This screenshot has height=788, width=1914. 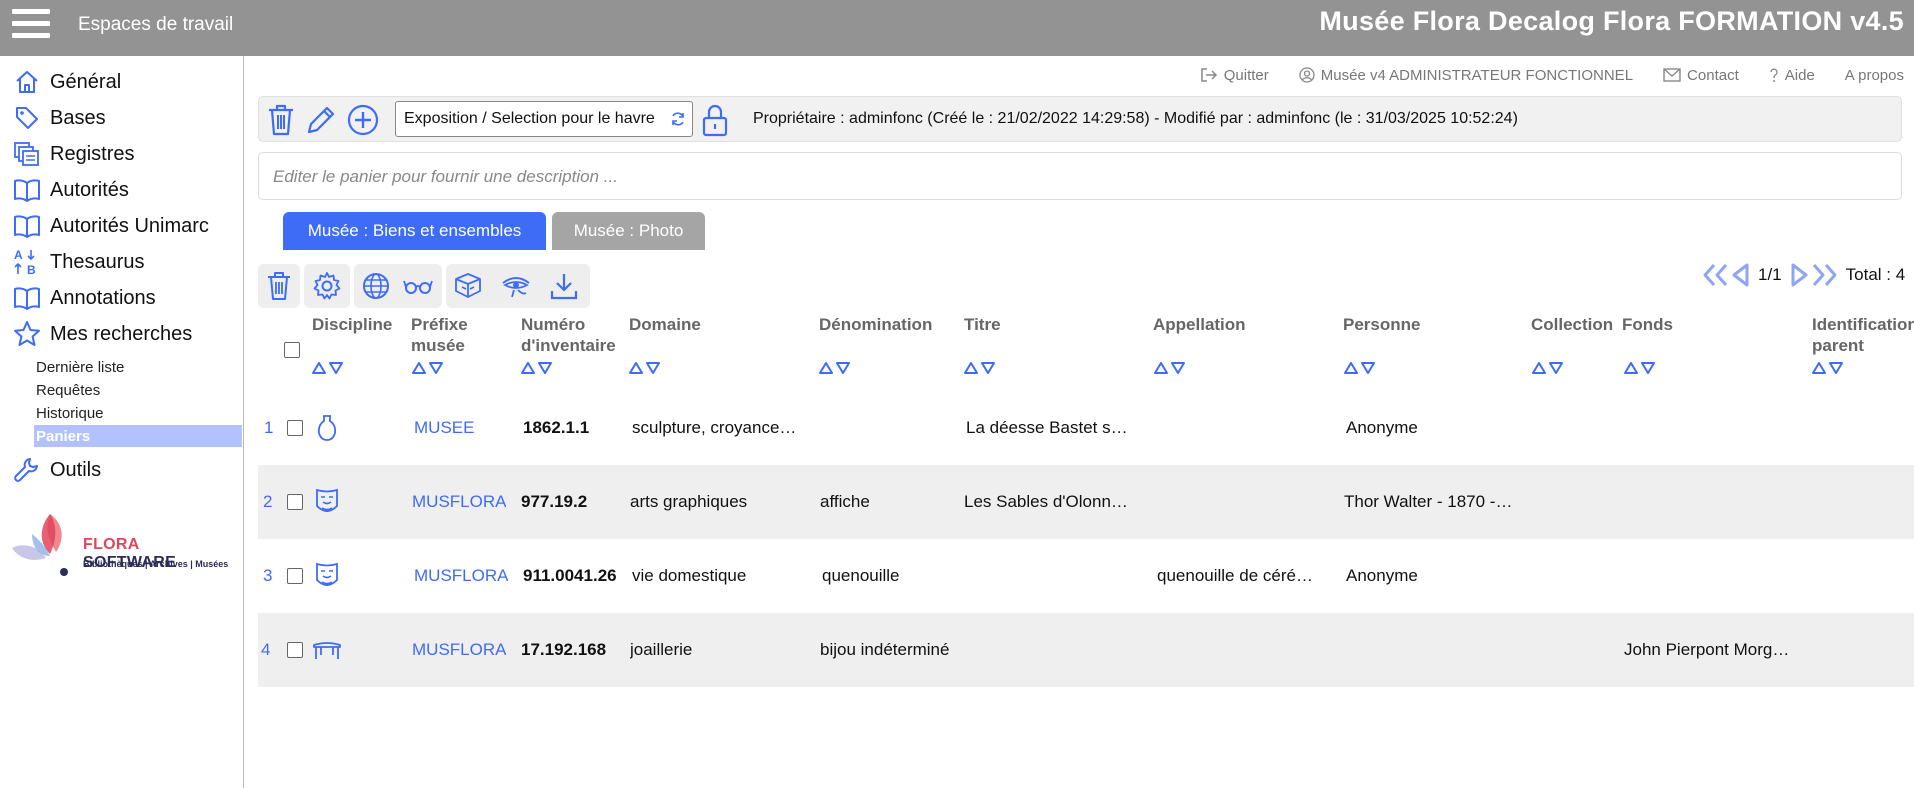 I want to click on sidebar-item-general: Général, so click(x=66, y=82).